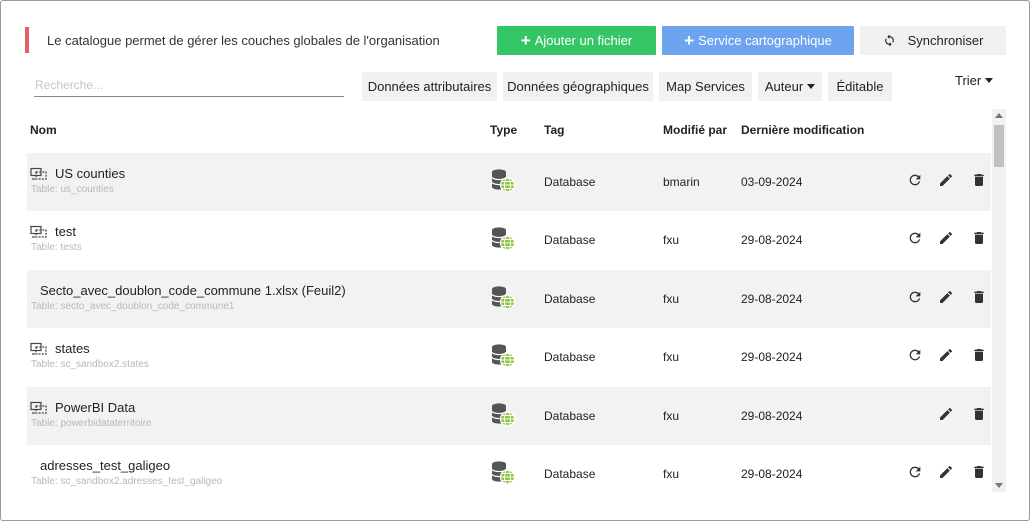 This screenshot has height=521, width=1030. Describe the element at coordinates (772, 182) in the screenshot. I see `row-last-modified: 03-09-2024` at that location.